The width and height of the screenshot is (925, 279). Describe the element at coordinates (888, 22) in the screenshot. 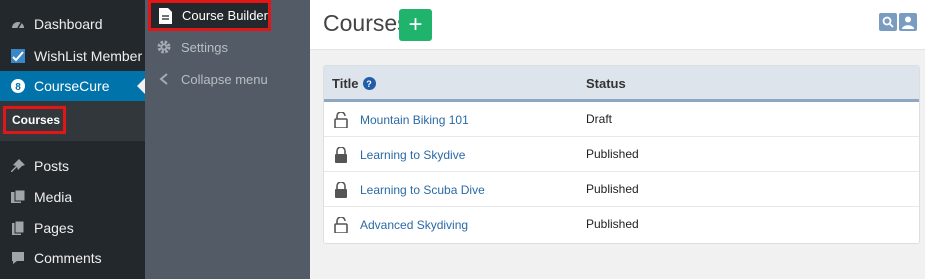

I see `search-icon` at that location.